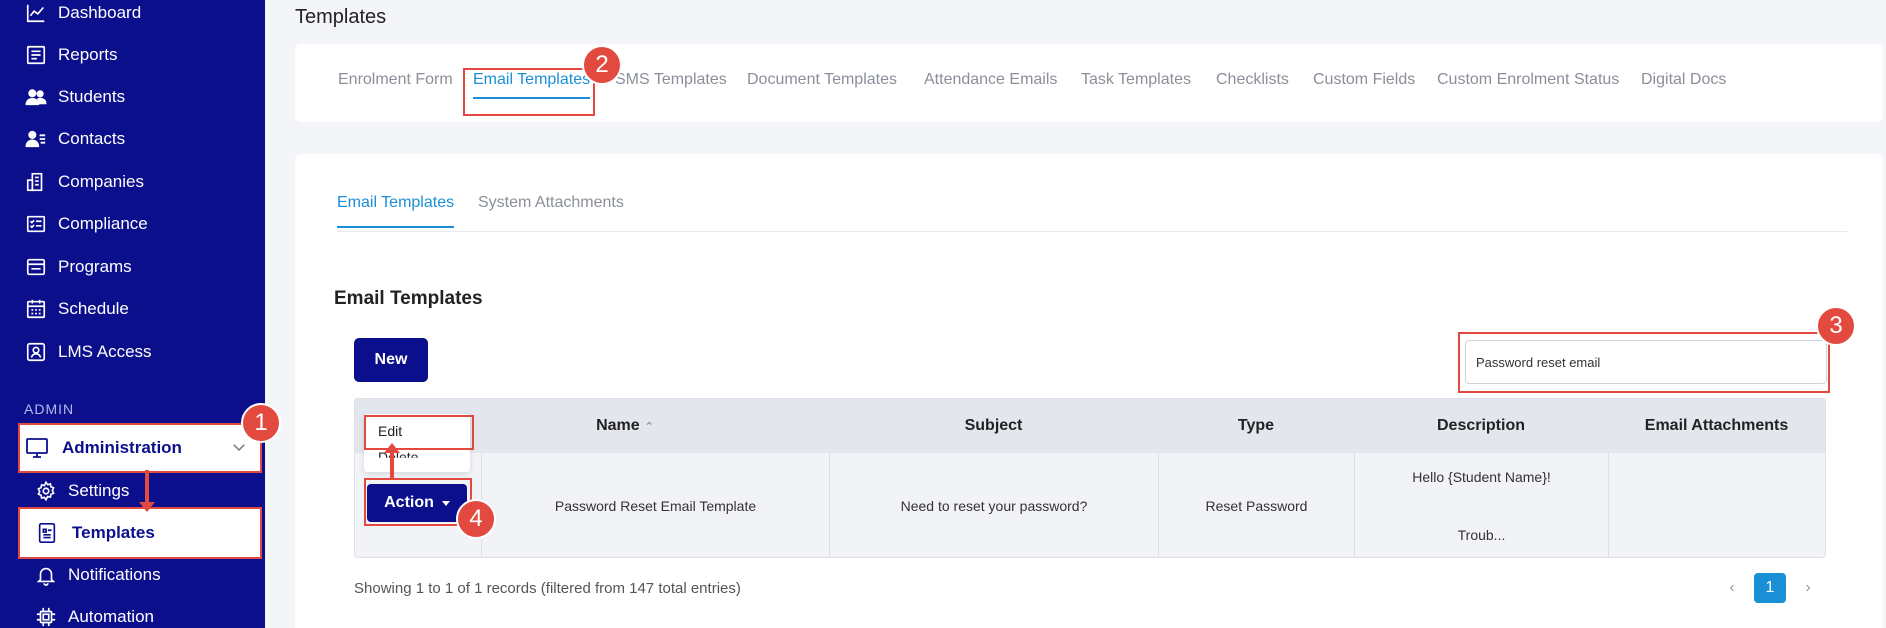 The width and height of the screenshot is (1886, 628). What do you see at coordinates (261, 423) in the screenshot?
I see `annotation-badge-1: 1` at bounding box center [261, 423].